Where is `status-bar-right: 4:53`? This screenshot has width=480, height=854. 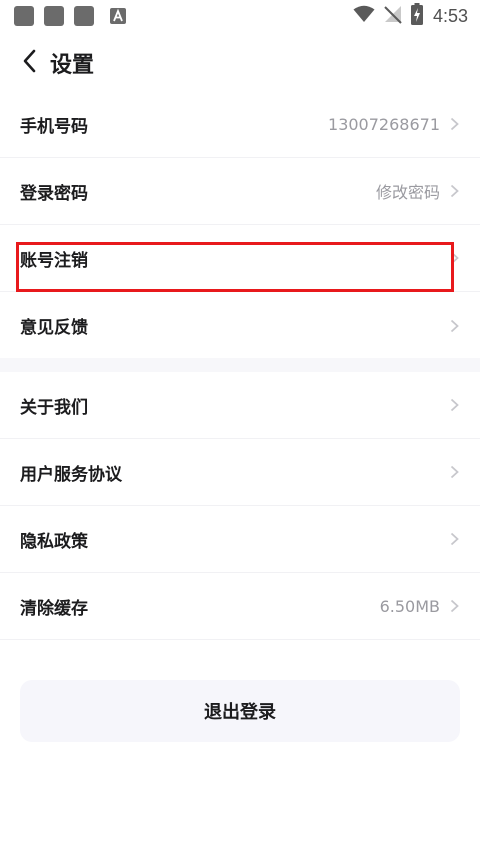 status-bar-right: 4:53 is located at coordinates (410, 16).